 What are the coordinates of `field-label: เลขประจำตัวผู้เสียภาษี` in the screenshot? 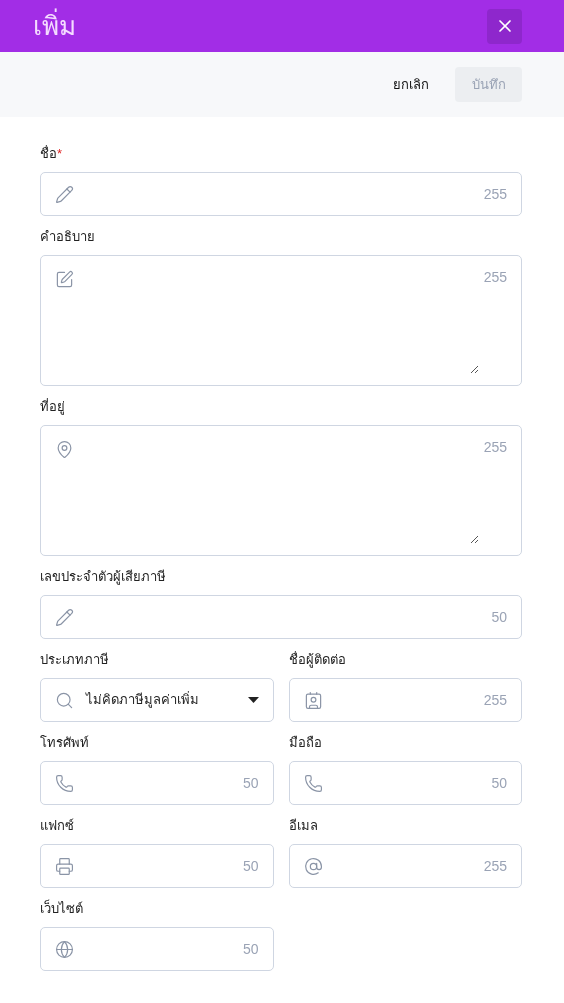 It's located at (103, 577).